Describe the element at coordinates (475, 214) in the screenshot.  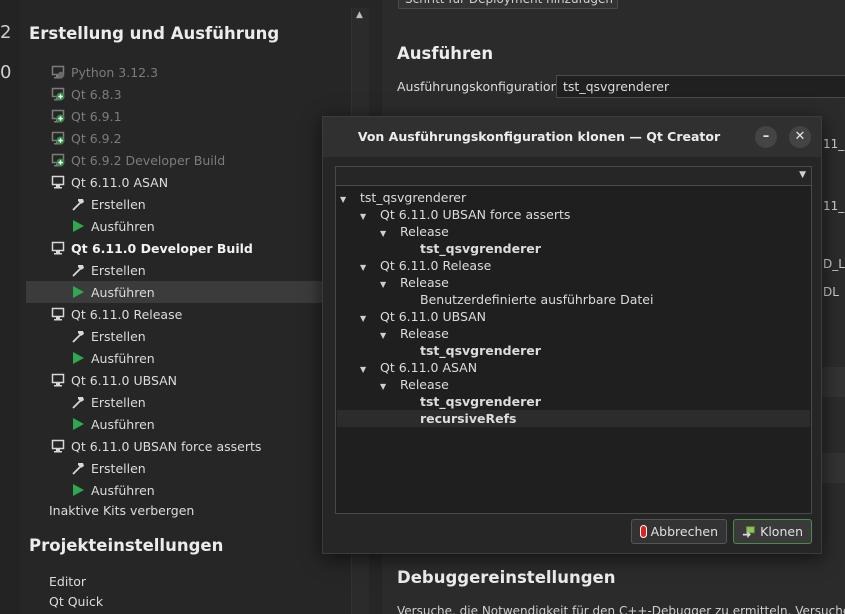
I see `tree-node-label: Qt 6.11.0 UBSAN force asserts` at that location.